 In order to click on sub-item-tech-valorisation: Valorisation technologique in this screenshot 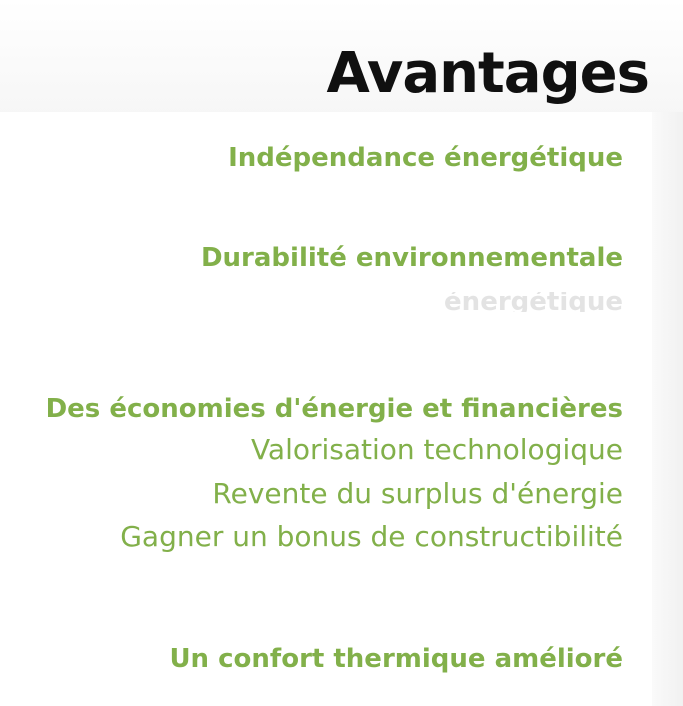, I will do `click(436, 449)`.